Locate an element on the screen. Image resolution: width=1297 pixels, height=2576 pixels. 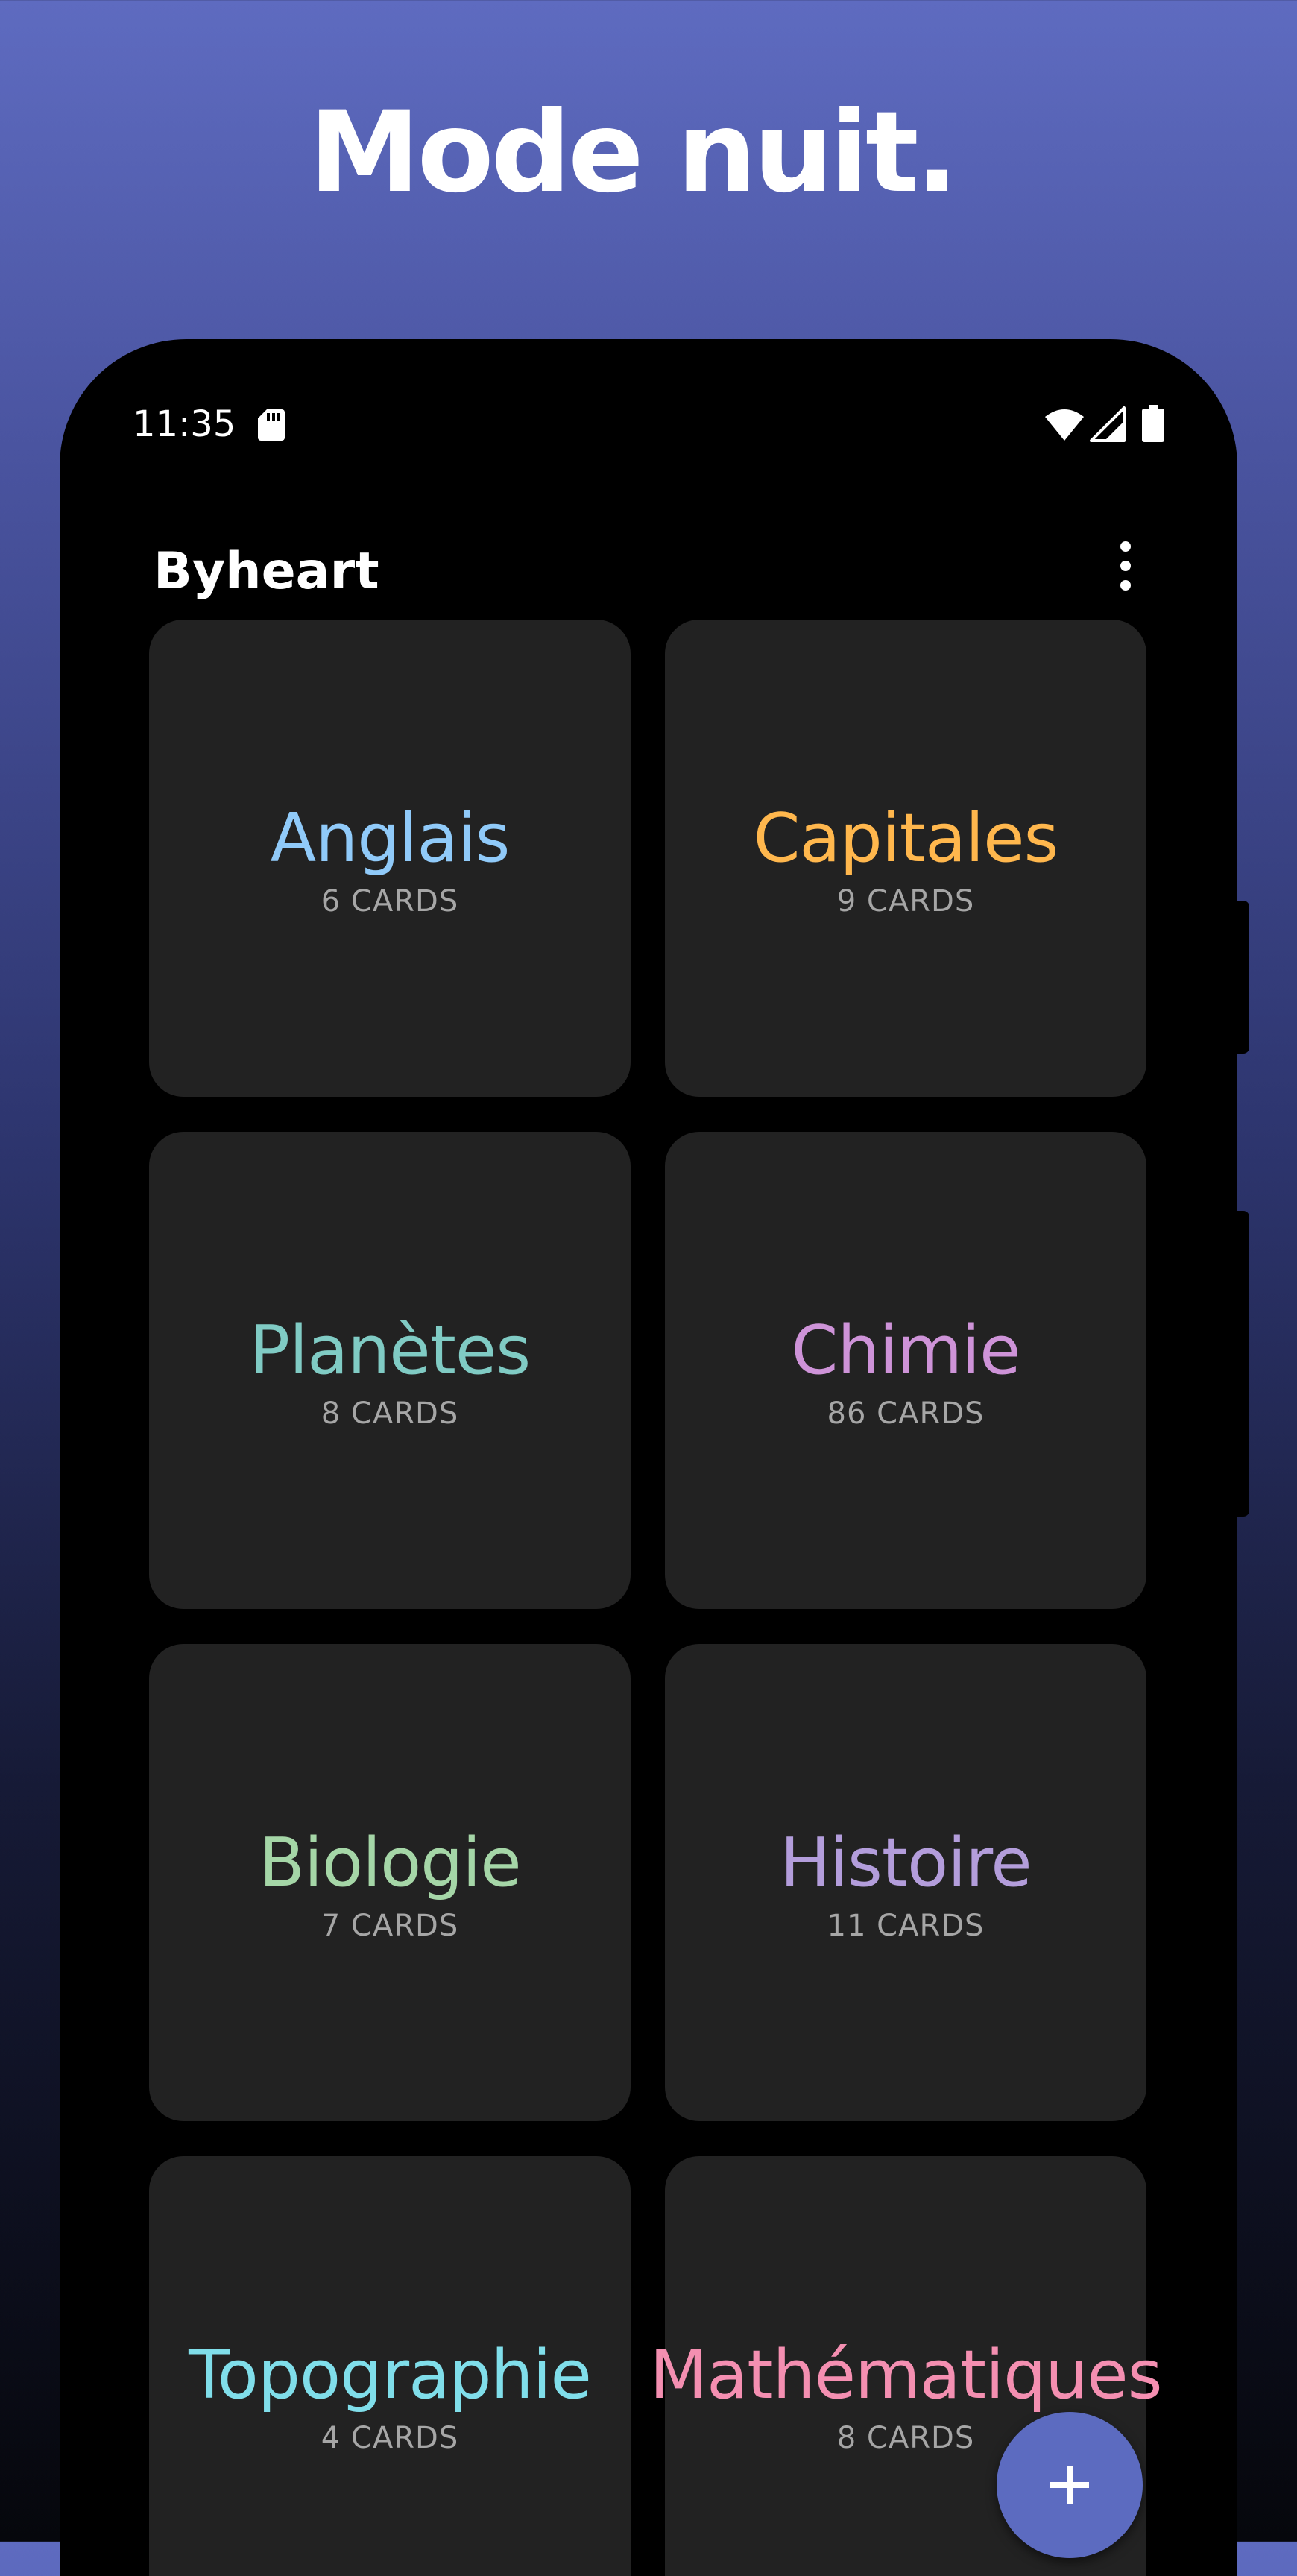
more-vert-icon is located at coordinates (1125, 566).